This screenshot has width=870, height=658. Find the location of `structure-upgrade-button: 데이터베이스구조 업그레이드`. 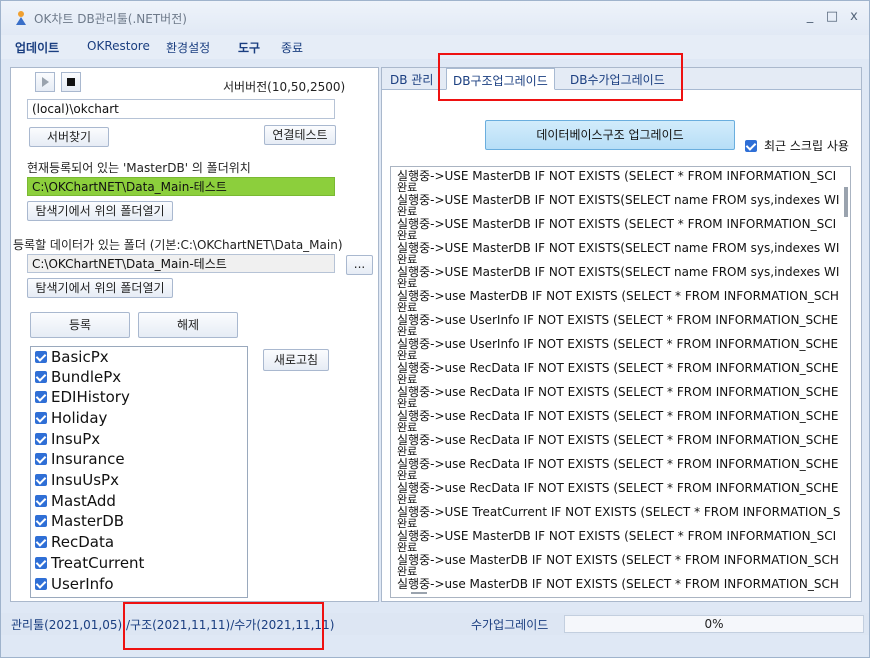

structure-upgrade-button: 데이터베이스구조 업그레이드 is located at coordinates (610, 135).